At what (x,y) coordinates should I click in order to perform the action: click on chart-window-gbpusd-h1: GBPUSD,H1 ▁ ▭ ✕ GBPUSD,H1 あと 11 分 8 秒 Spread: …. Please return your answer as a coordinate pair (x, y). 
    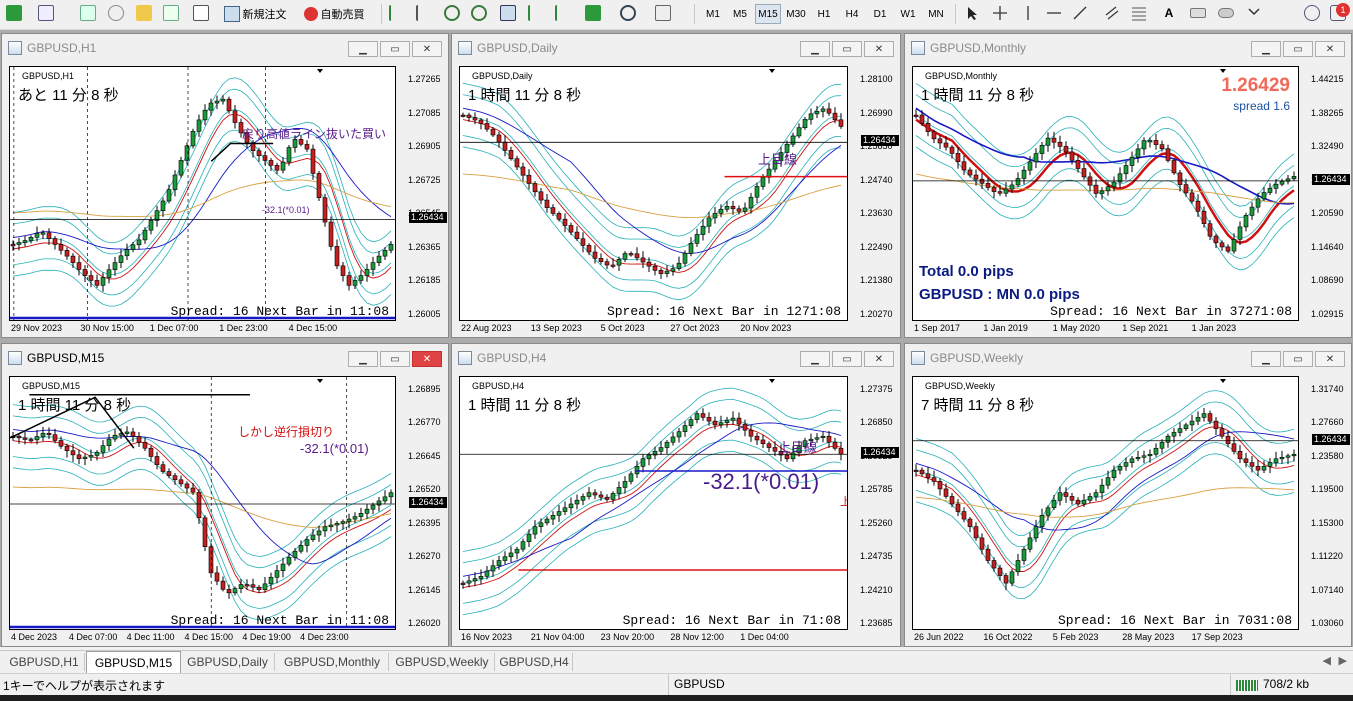
    Looking at the image, I should click on (225, 185).